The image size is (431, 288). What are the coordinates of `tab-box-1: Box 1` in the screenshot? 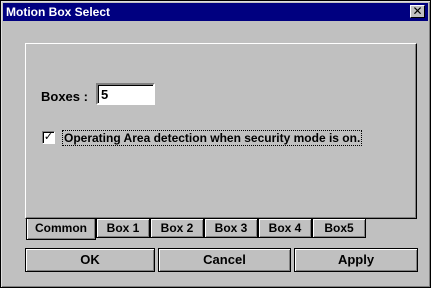 It's located at (123, 228).